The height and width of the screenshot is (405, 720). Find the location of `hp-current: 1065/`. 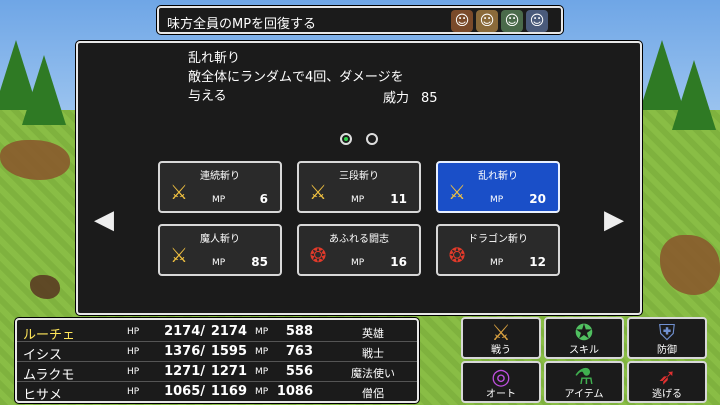

hp-current: 1065/ is located at coordinates (184, 391).